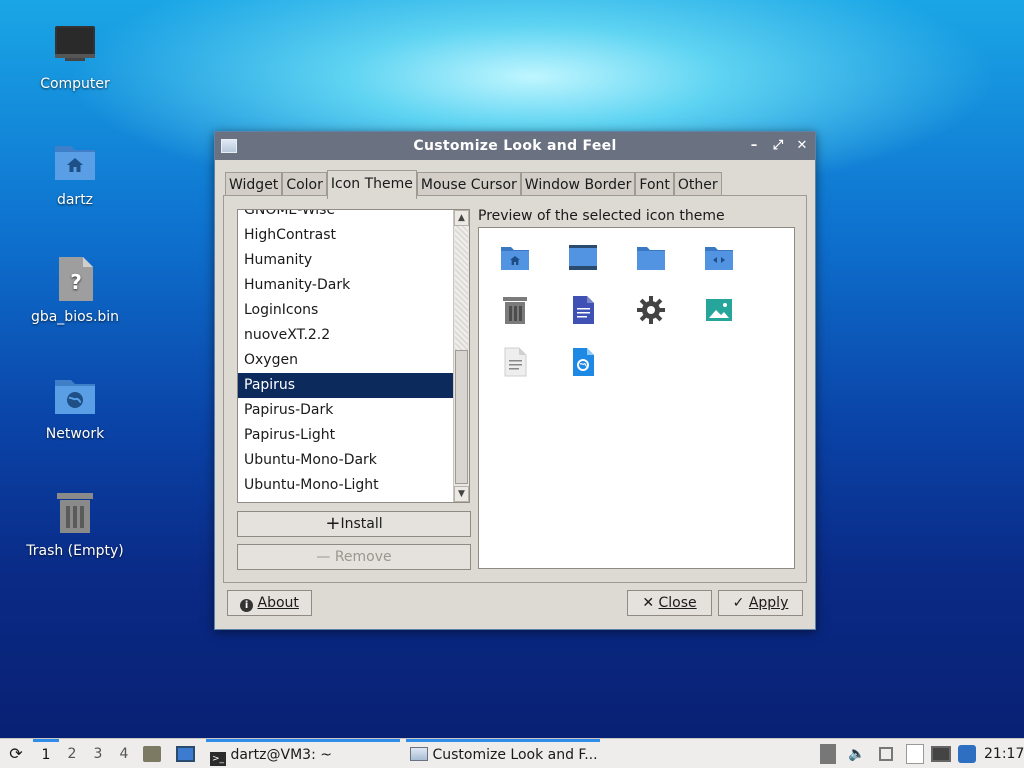 The image size is (1024, 768). Describe the element at coordinates (802, 145) in the screenshot. I see `close-icon: ✕` at that location.